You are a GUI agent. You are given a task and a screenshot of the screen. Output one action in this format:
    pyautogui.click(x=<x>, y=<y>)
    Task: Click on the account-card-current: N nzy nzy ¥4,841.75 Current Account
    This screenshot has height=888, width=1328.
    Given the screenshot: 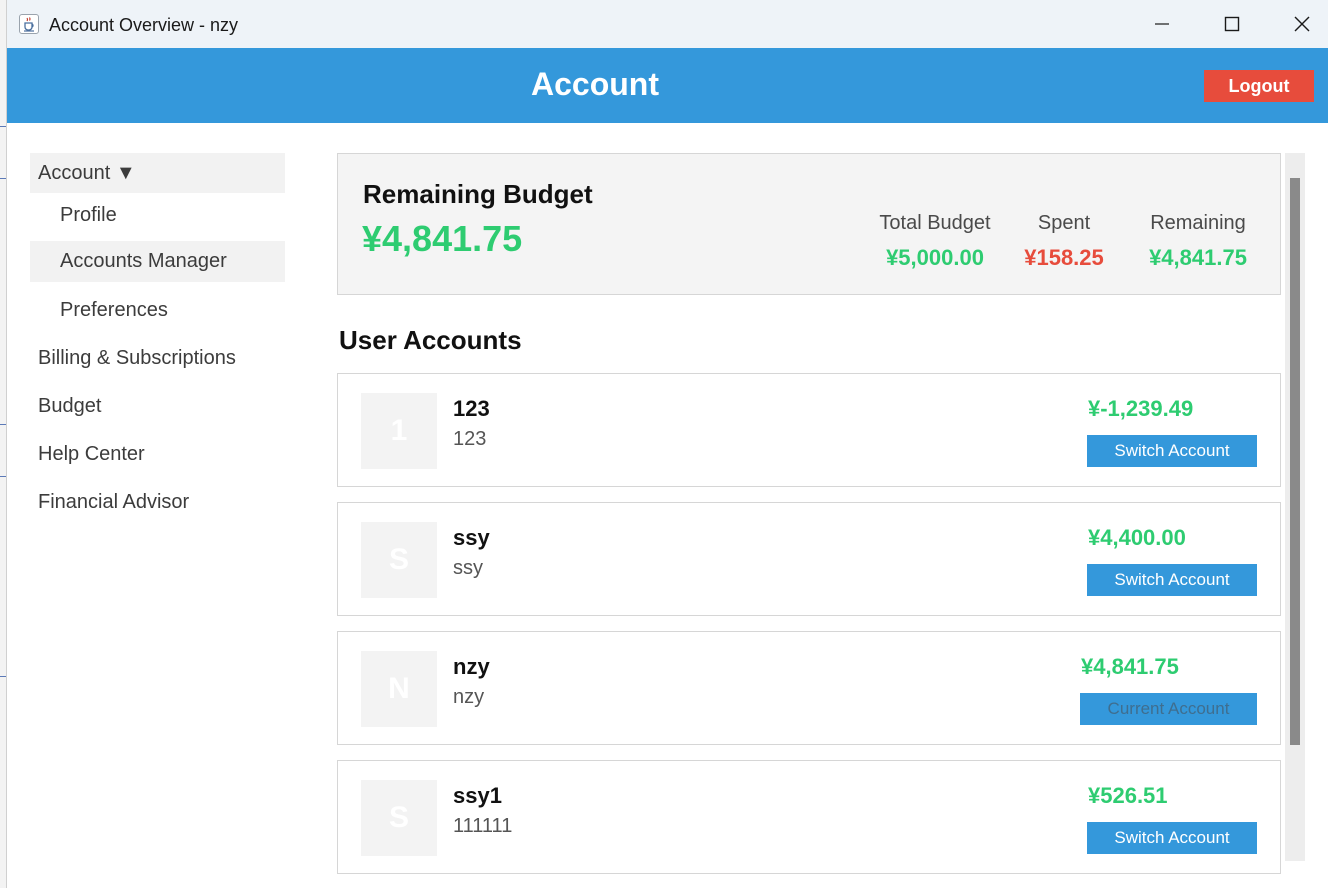 What is the action you would take?
    pyautogui.click(x=809, y=688)
    